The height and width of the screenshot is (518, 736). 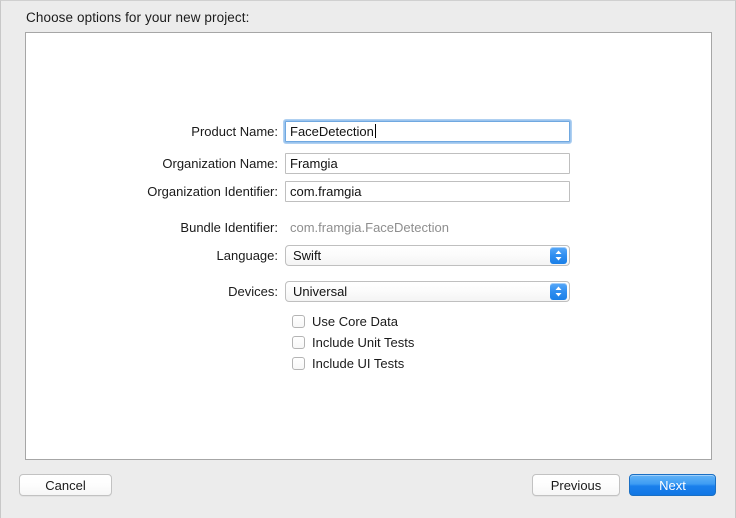 What do you see at coordinates (307, 255) in the screenshot?
I see `language-value: Swift` at bounding box center [307, 255].